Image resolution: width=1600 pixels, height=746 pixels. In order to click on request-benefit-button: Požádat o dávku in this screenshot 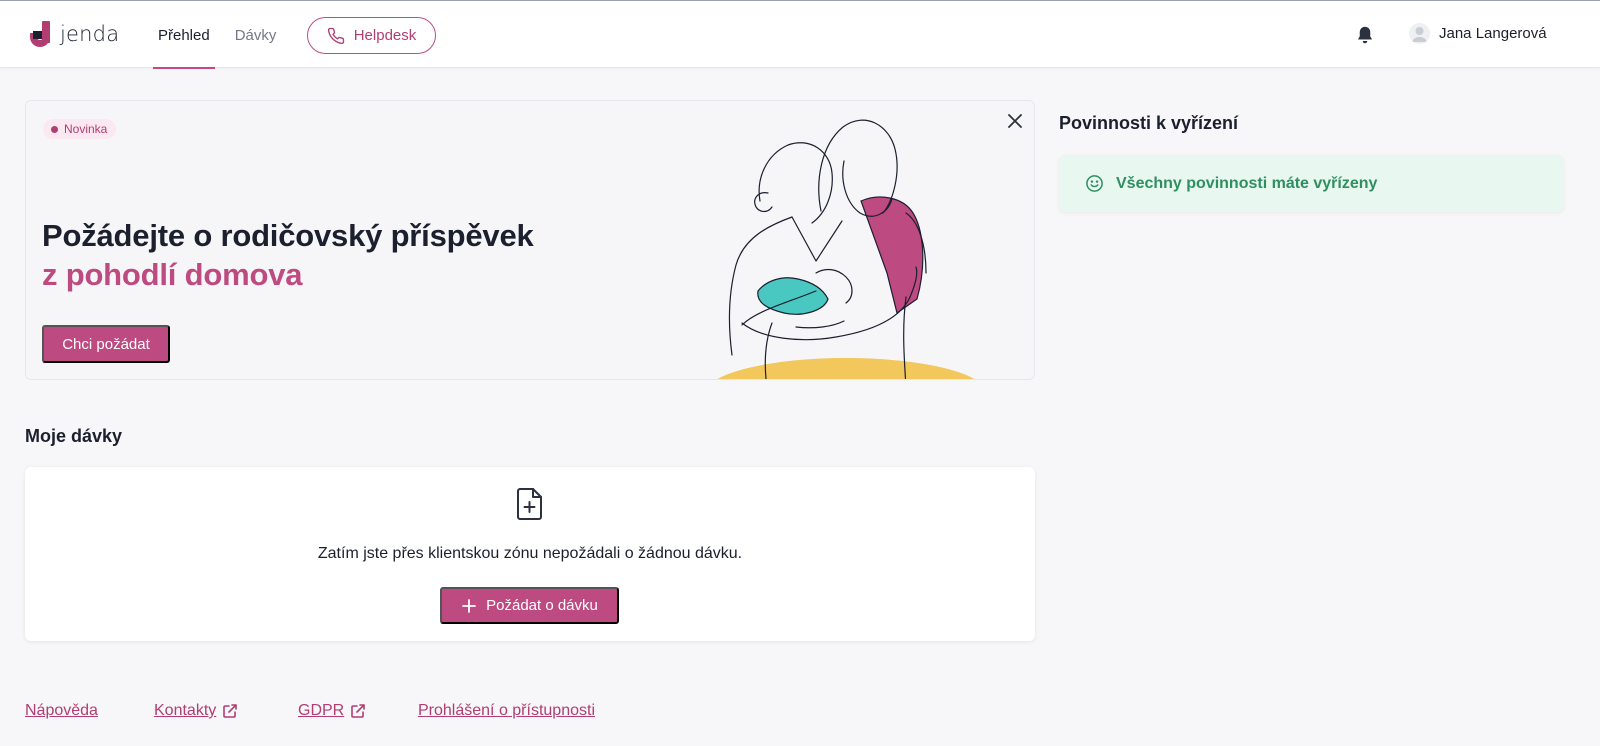, I will do `click(529, 605)`.